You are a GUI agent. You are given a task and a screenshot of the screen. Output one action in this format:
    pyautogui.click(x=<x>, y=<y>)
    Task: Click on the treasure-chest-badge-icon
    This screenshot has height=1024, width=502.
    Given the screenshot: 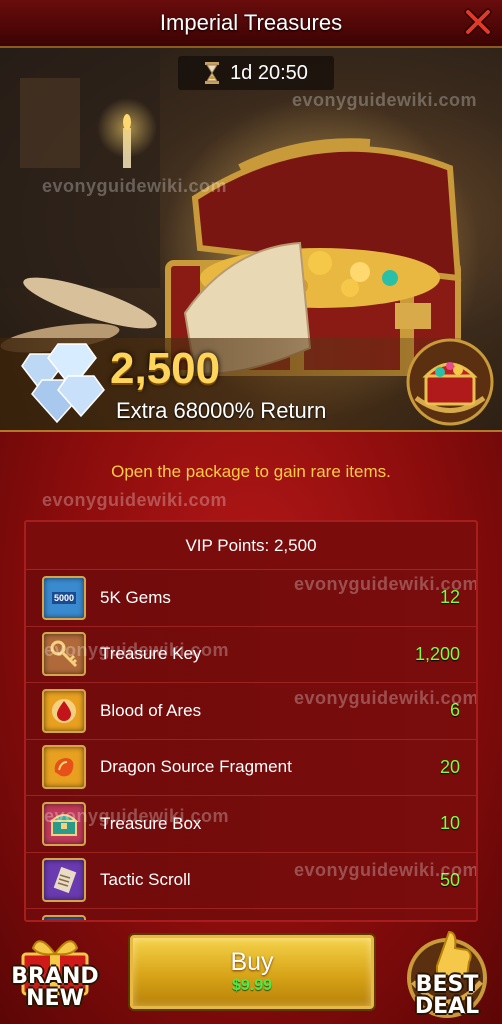 What is the action you would take?
    pyautogui.click(x=450, y=382)
    